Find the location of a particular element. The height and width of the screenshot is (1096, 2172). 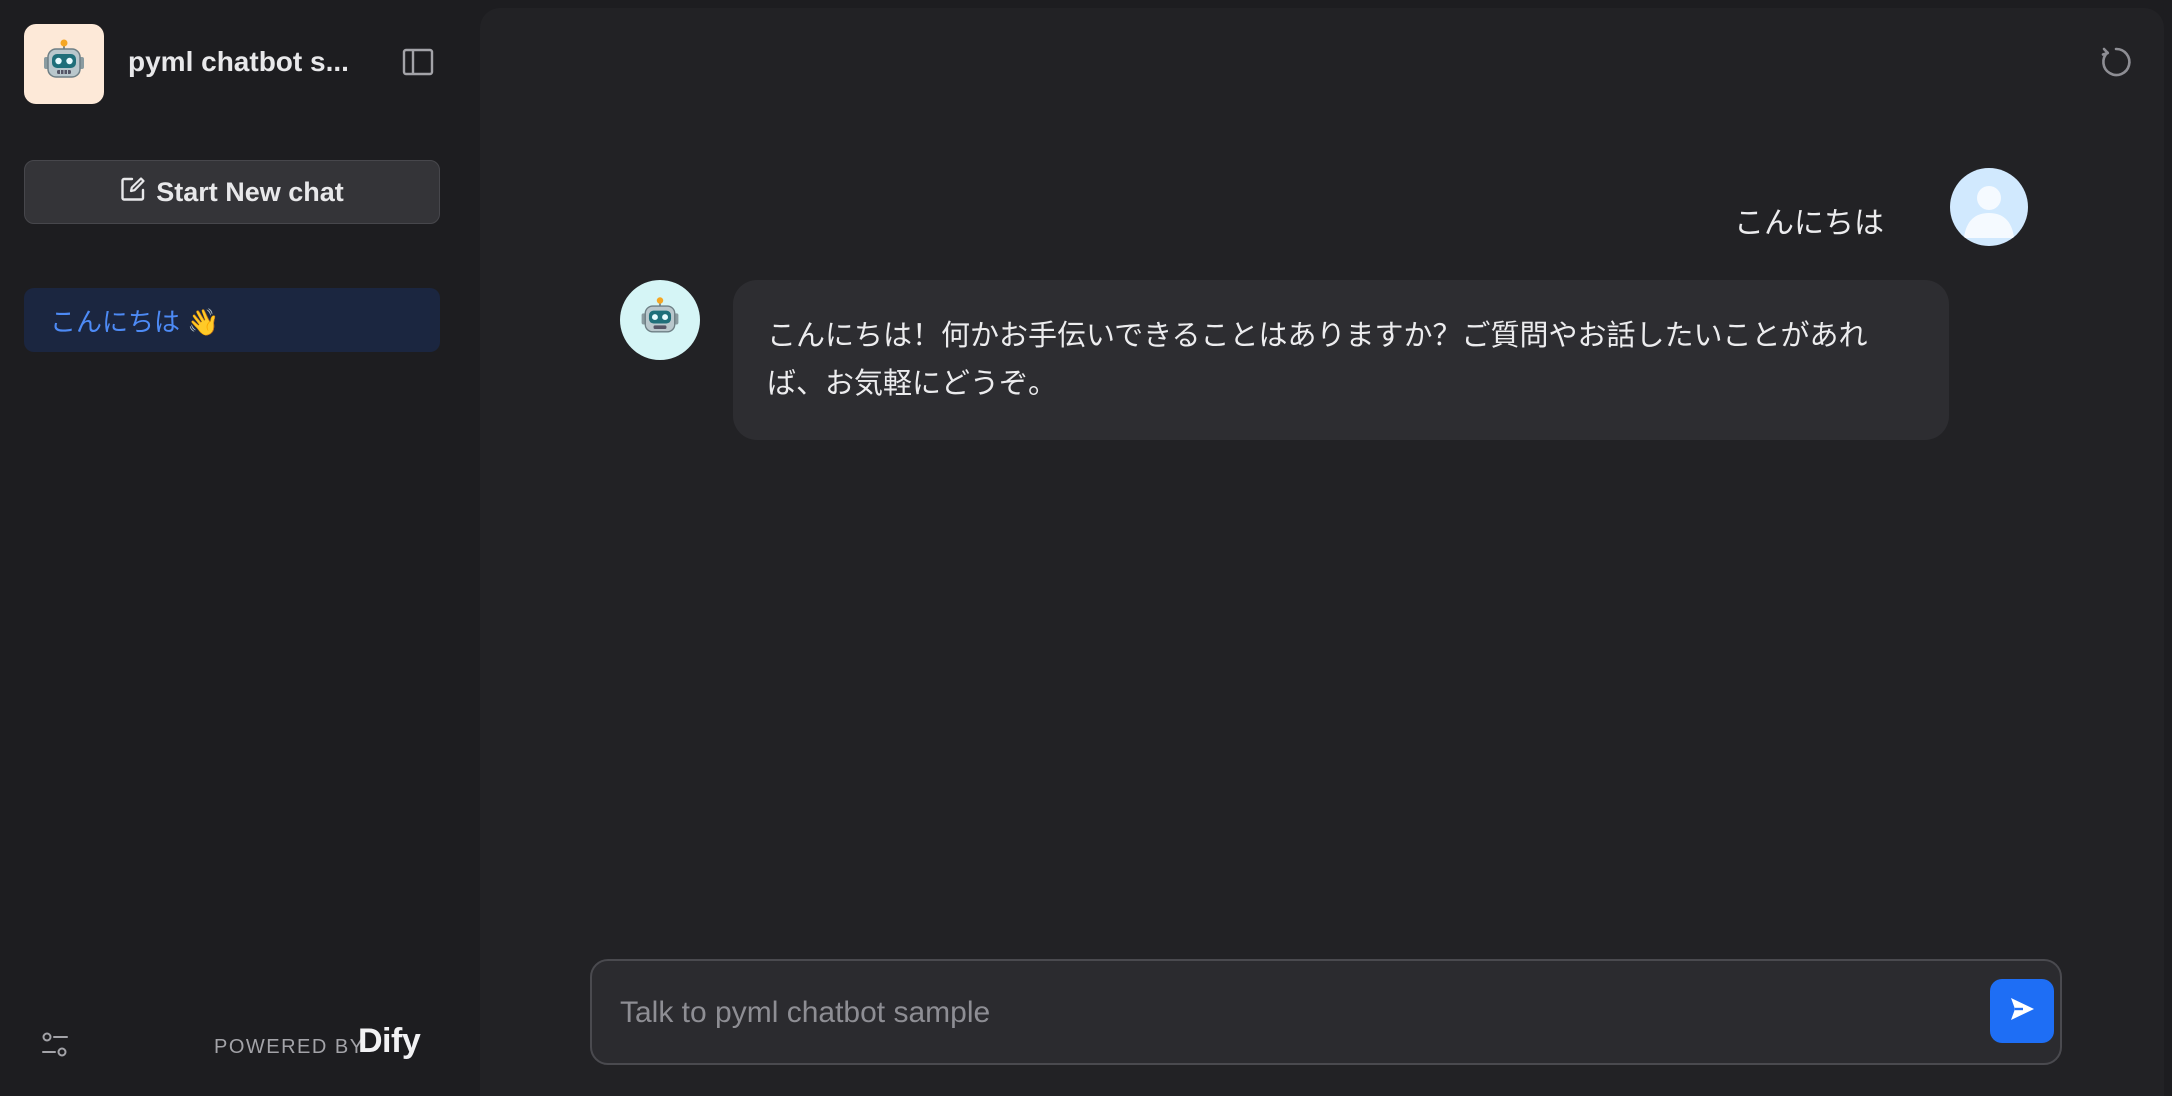

bot-avatar is located at coordinates (660, 320).